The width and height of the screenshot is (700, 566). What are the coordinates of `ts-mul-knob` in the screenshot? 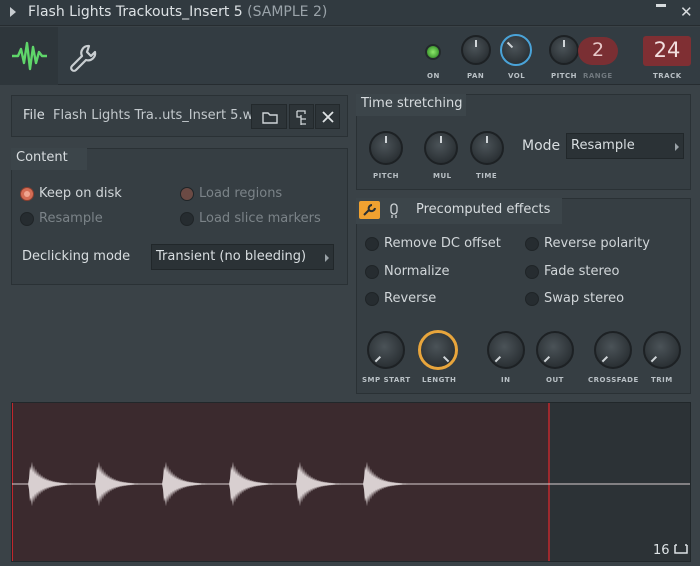 It's located at (441, 148).